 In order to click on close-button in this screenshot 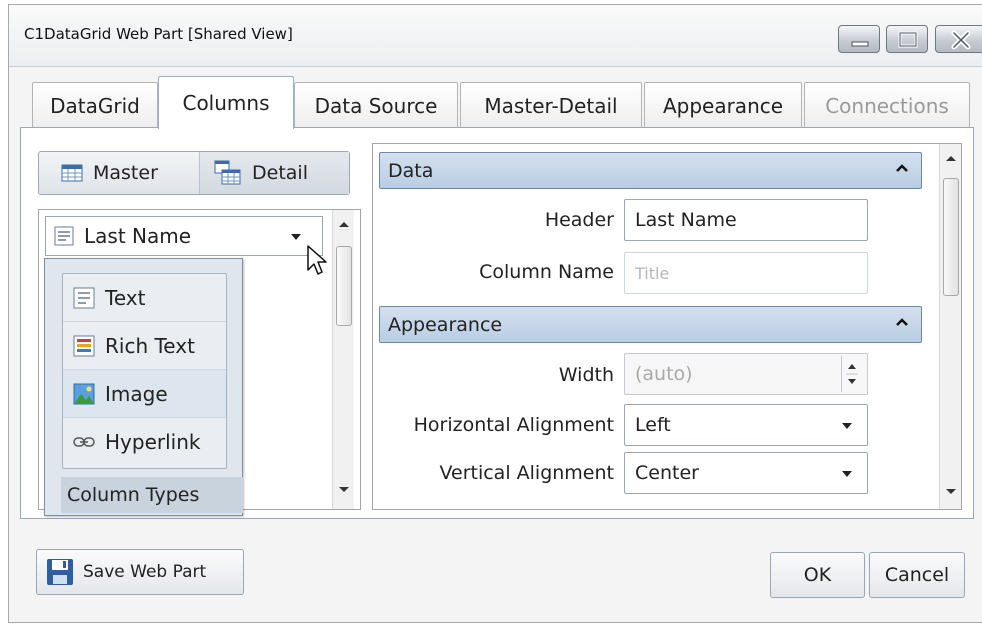, I will do `click(958, 39)`.